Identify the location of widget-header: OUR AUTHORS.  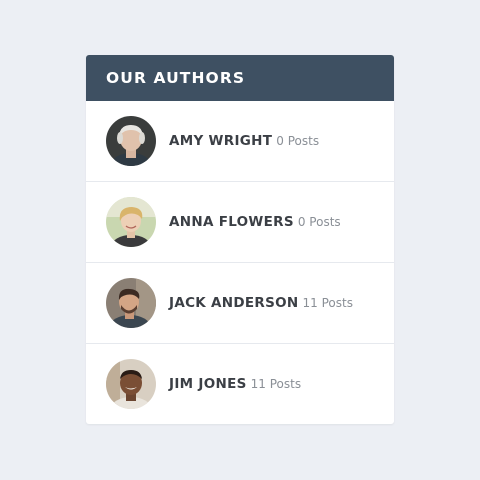
(240, 78).